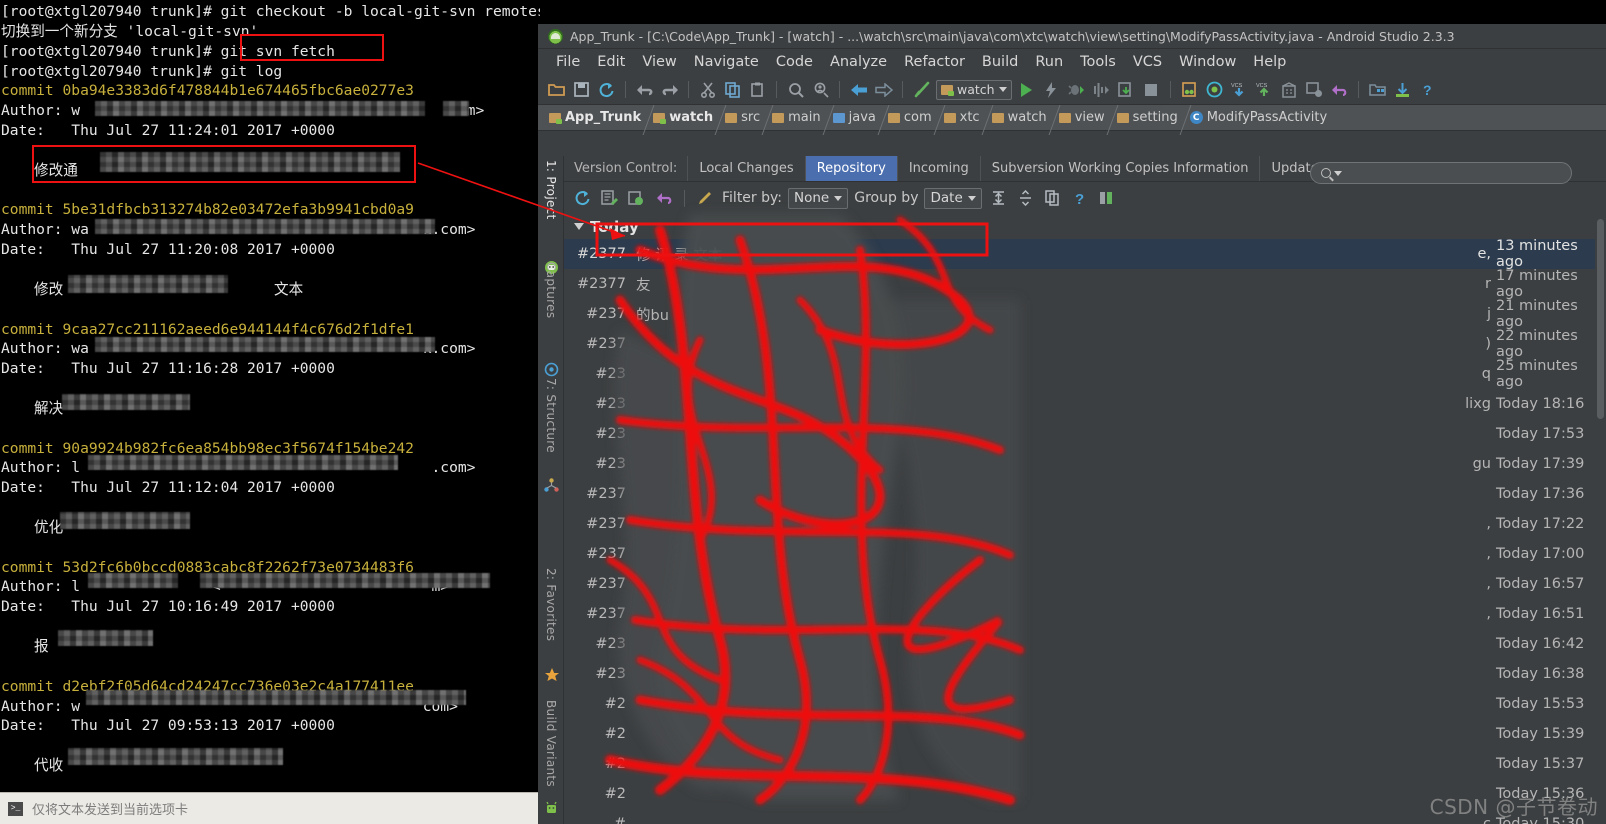  What do you see at coordinates (1339, 89) in the screenshot?
I see `revert-icon` at bounding box center [1339, 89].